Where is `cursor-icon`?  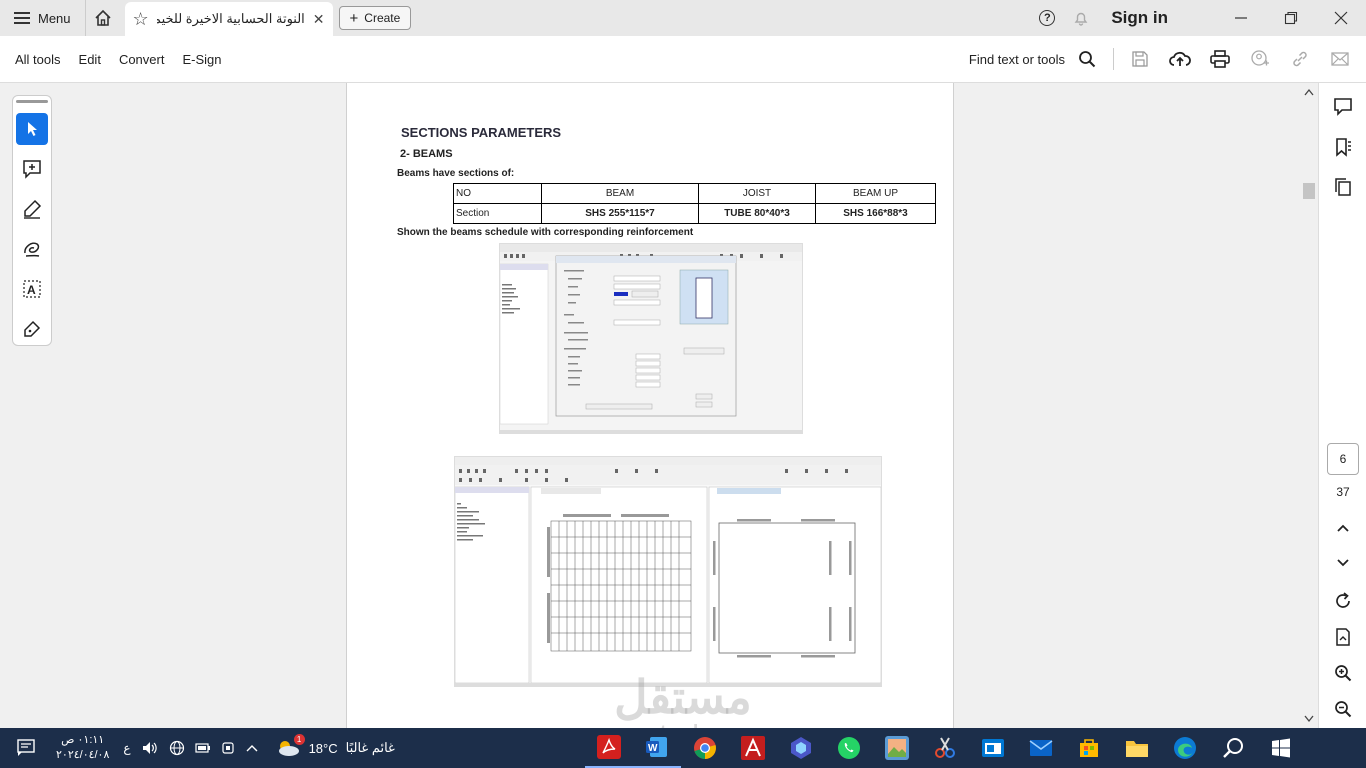
cursor-icon is located at coordinates (32, 129).